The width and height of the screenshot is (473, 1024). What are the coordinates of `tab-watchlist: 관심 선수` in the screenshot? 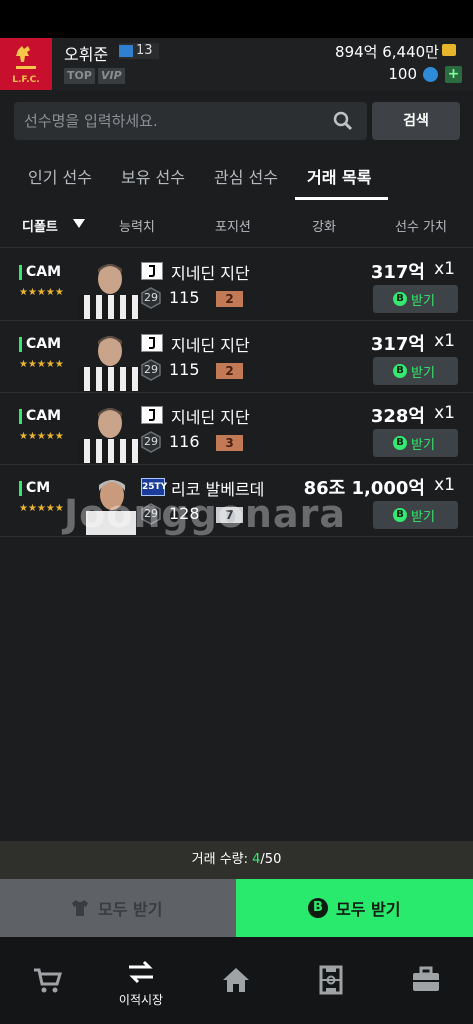 It's located at (246, 176).